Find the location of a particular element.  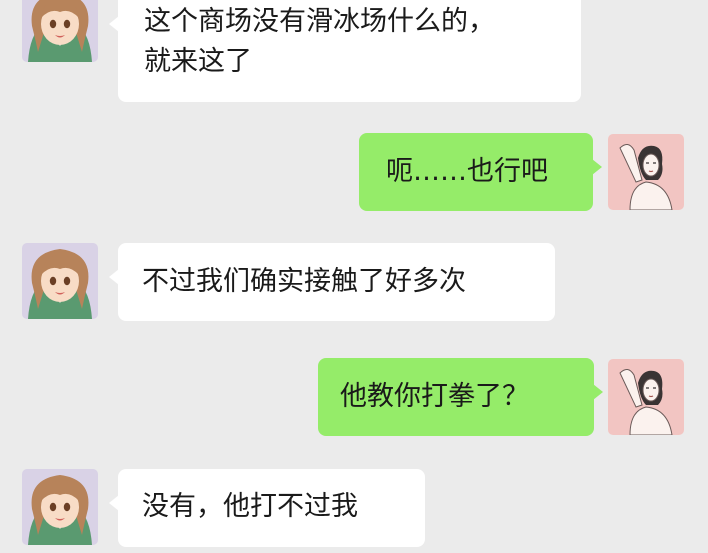

message-bubble-outgoing: 他教你打拳了？ is located at coordinates (460, 397).